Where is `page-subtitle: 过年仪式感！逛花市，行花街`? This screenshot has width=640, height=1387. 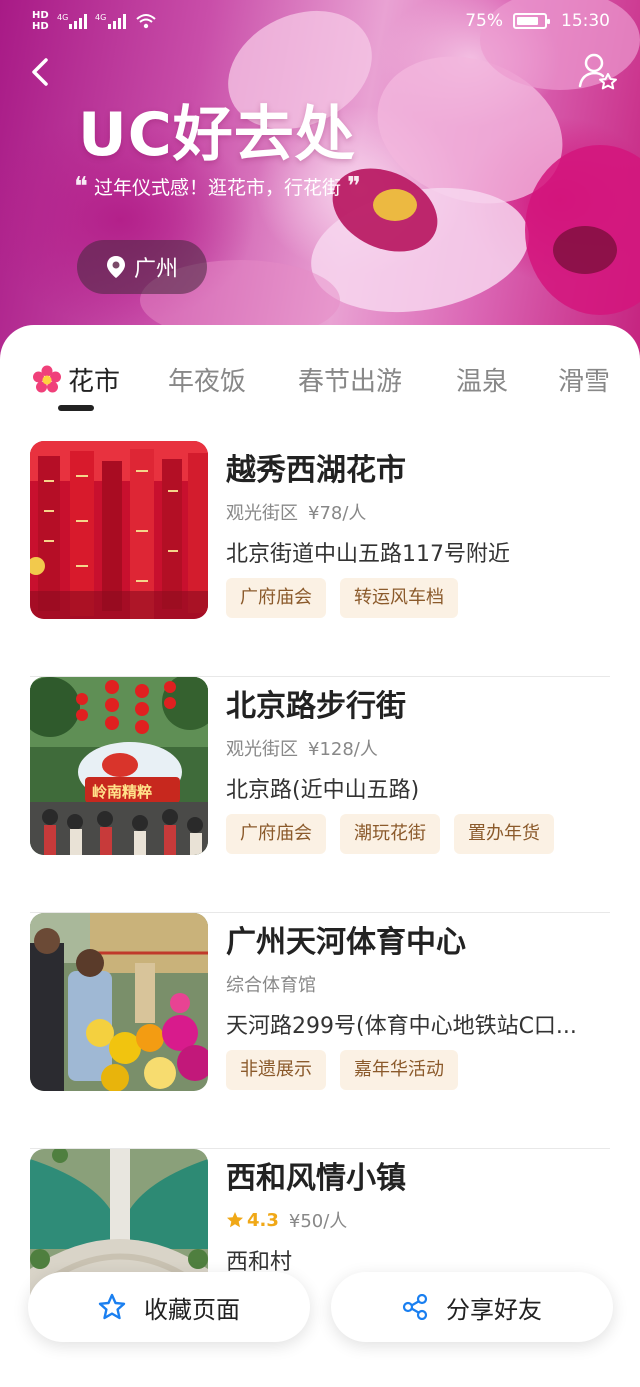 page-subtitle: 过年仪式感！逛花市，行花街 is located at coordinates (218, 188).